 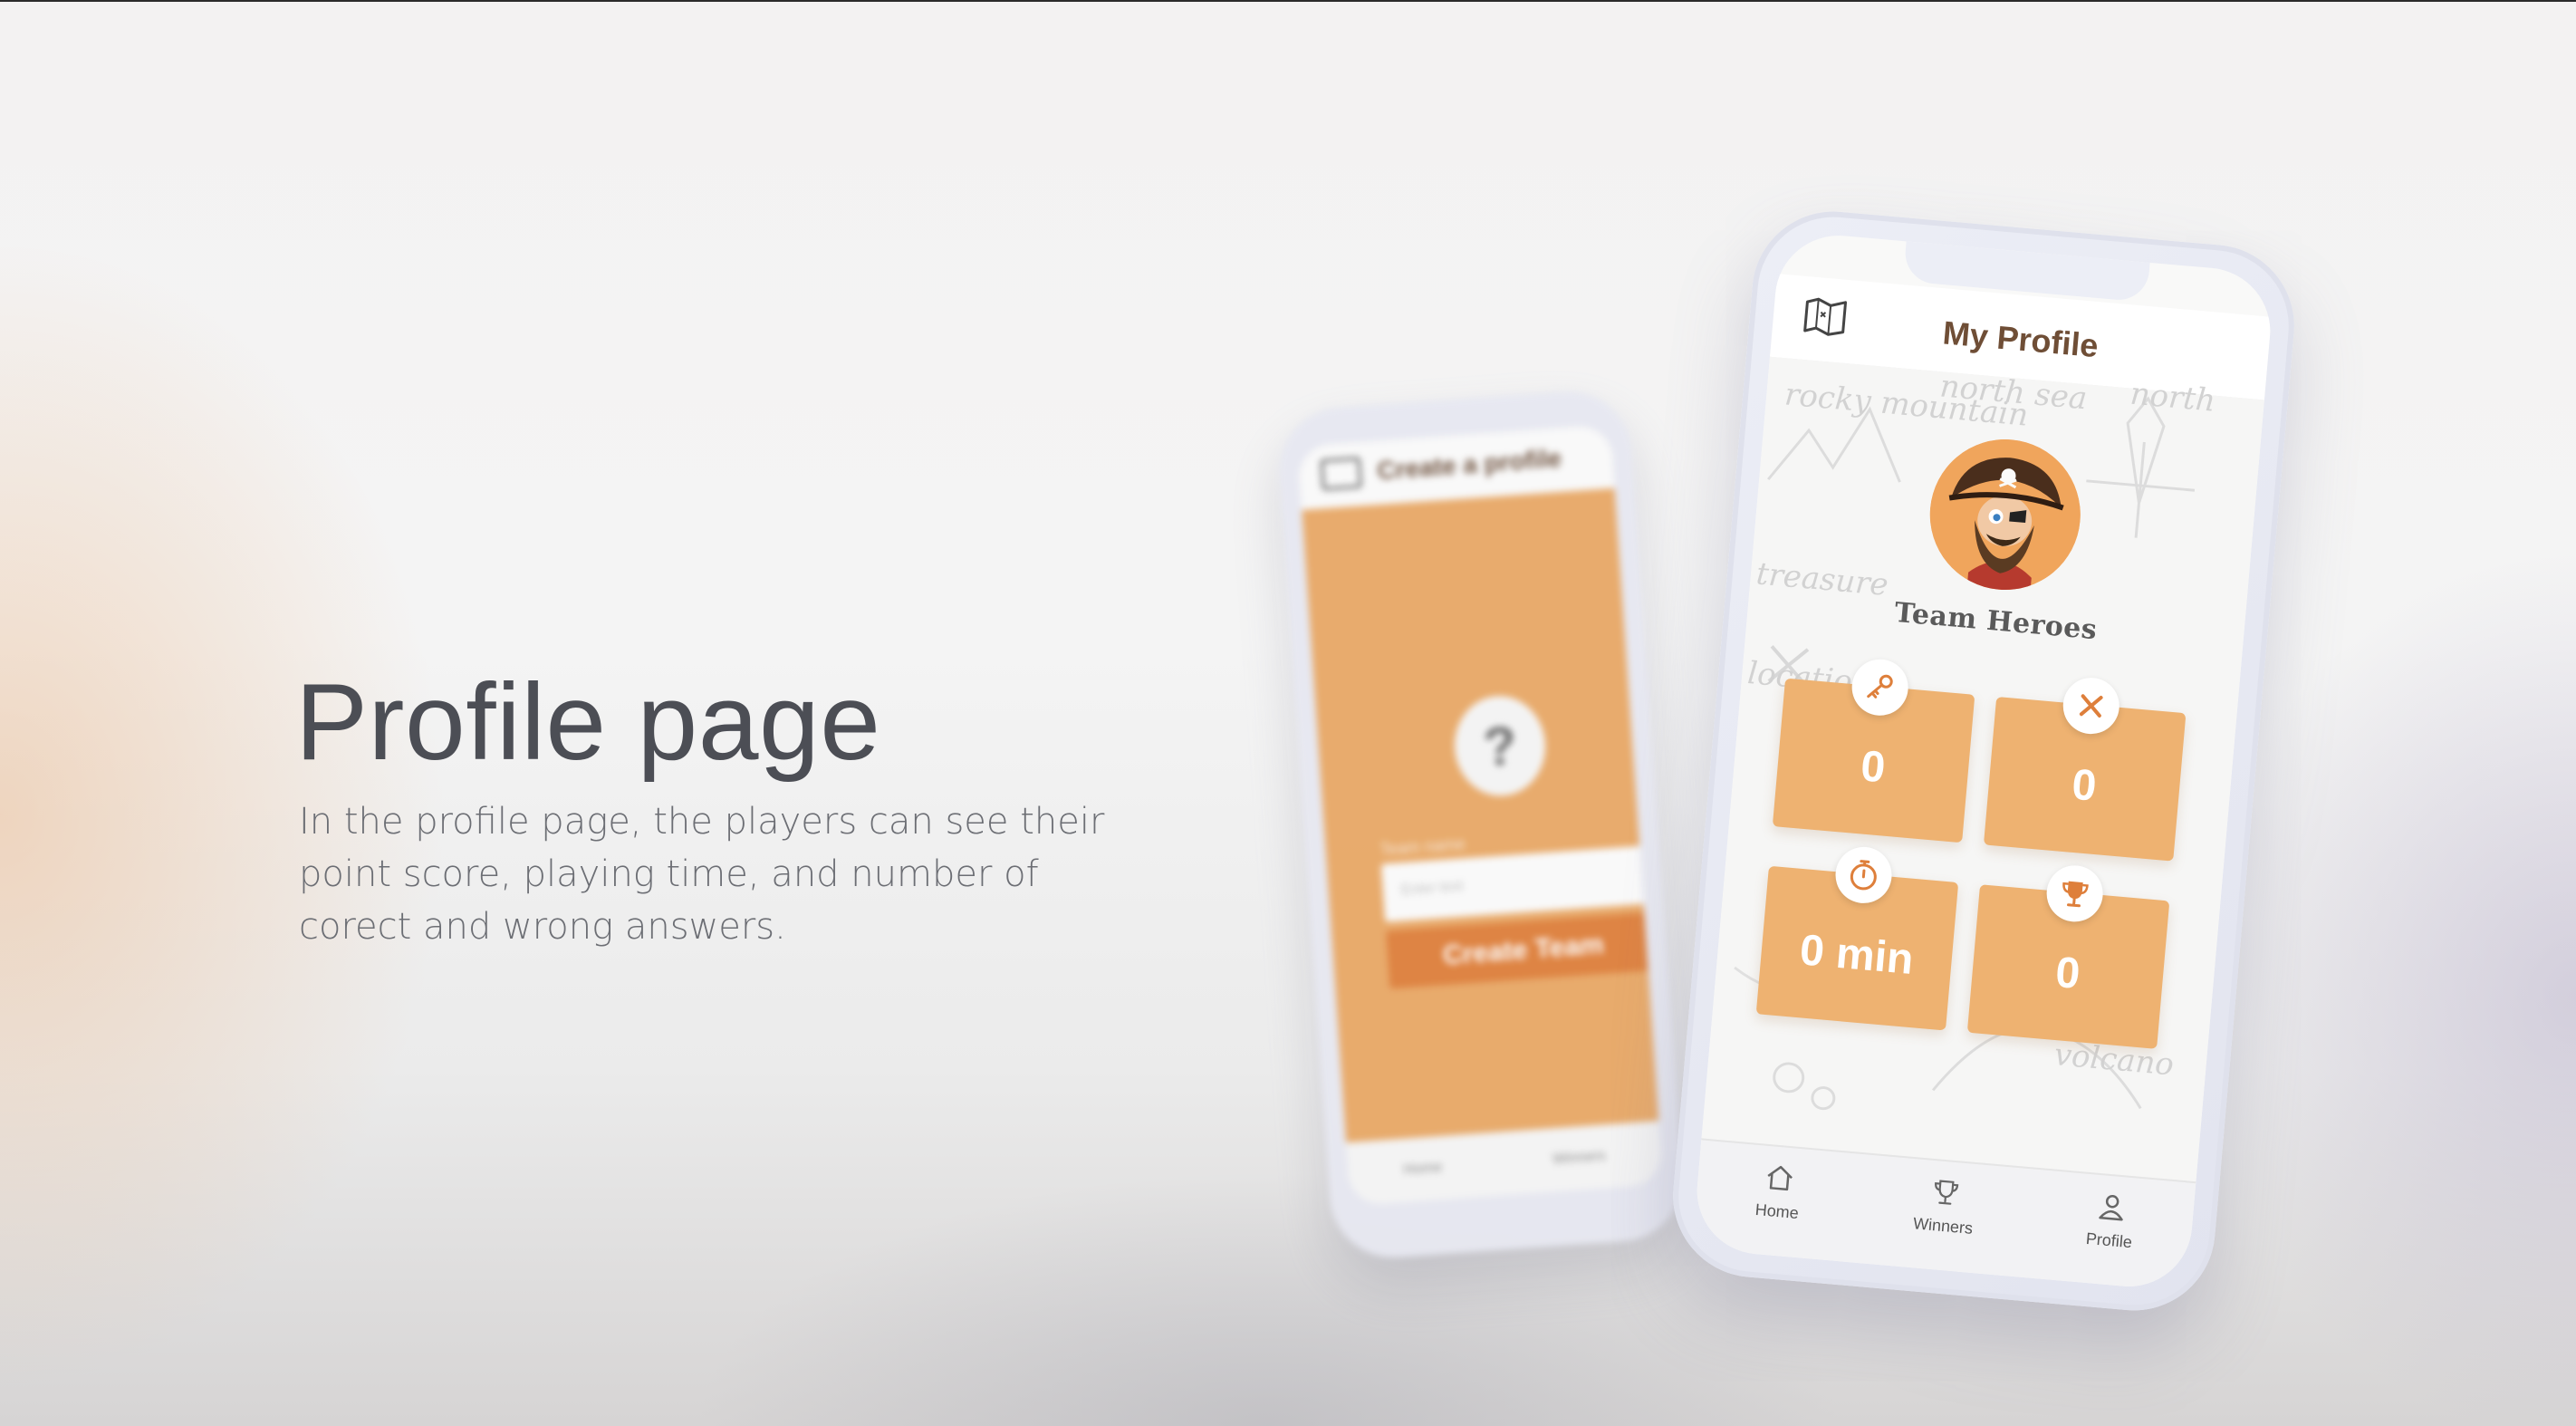 I want to click on create-team-button: Create Team, so click(x=1523, y=950).